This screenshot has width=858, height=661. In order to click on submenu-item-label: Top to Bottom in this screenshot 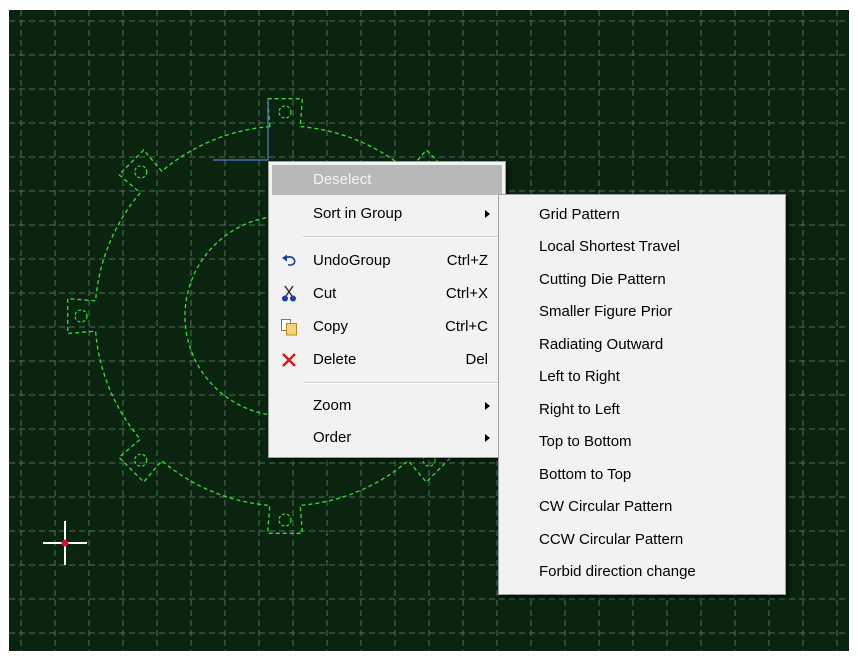, I will do `click(585, 441)`.